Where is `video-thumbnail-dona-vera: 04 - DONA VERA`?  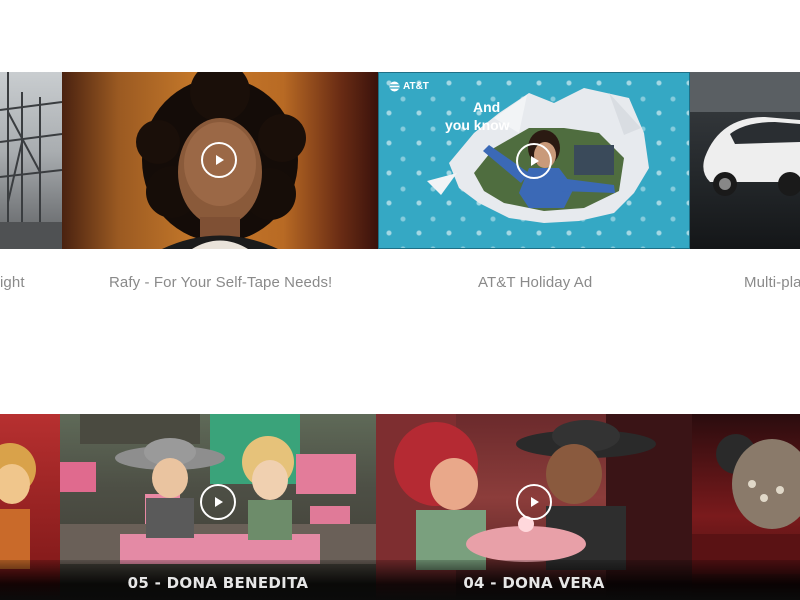
video-thumbnail-dona-vera: 04 - DONA VERA is located at coordinates (534, 507).